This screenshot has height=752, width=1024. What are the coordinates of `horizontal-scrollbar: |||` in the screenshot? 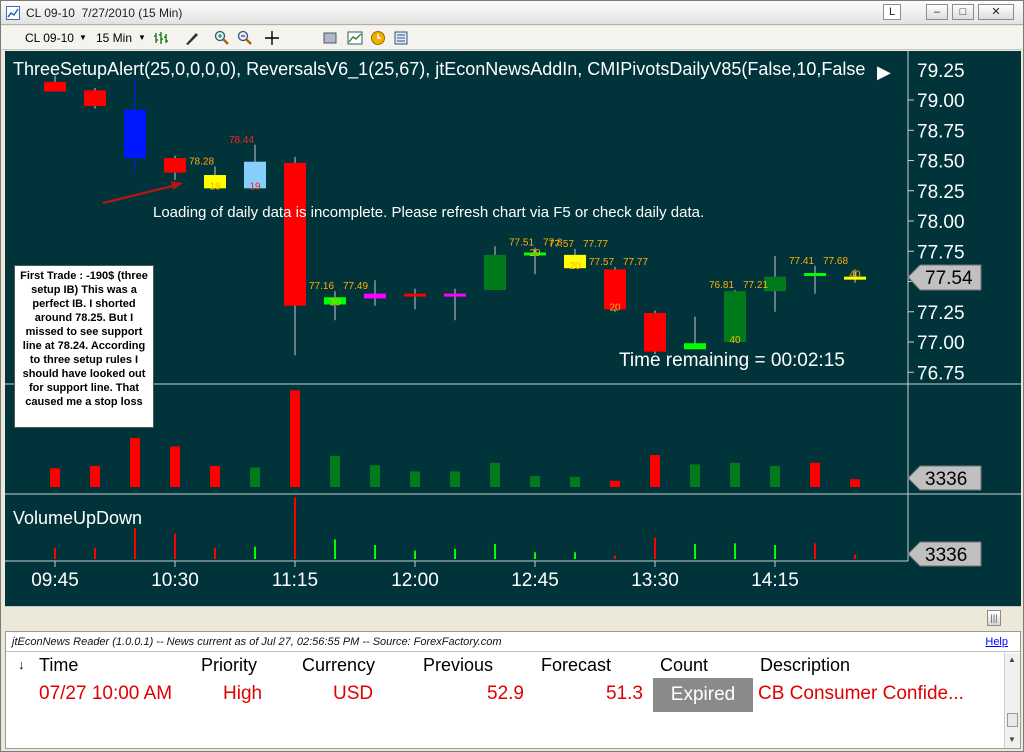 It's located at (513, 617).